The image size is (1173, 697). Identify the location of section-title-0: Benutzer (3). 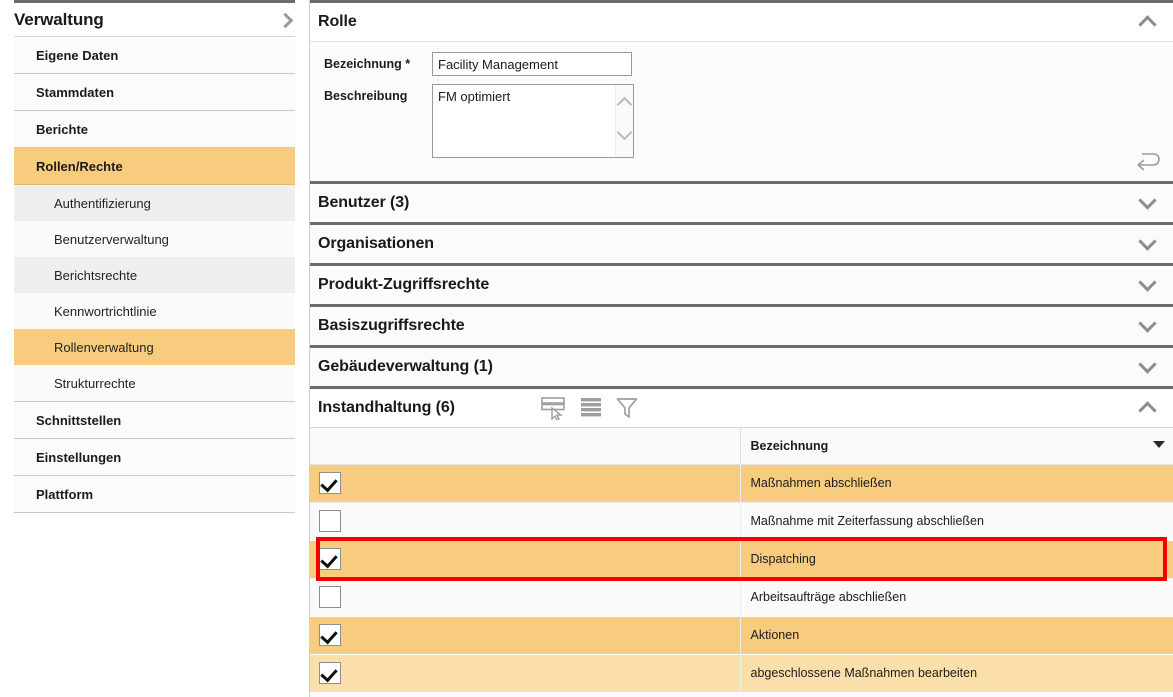
(364, 202).